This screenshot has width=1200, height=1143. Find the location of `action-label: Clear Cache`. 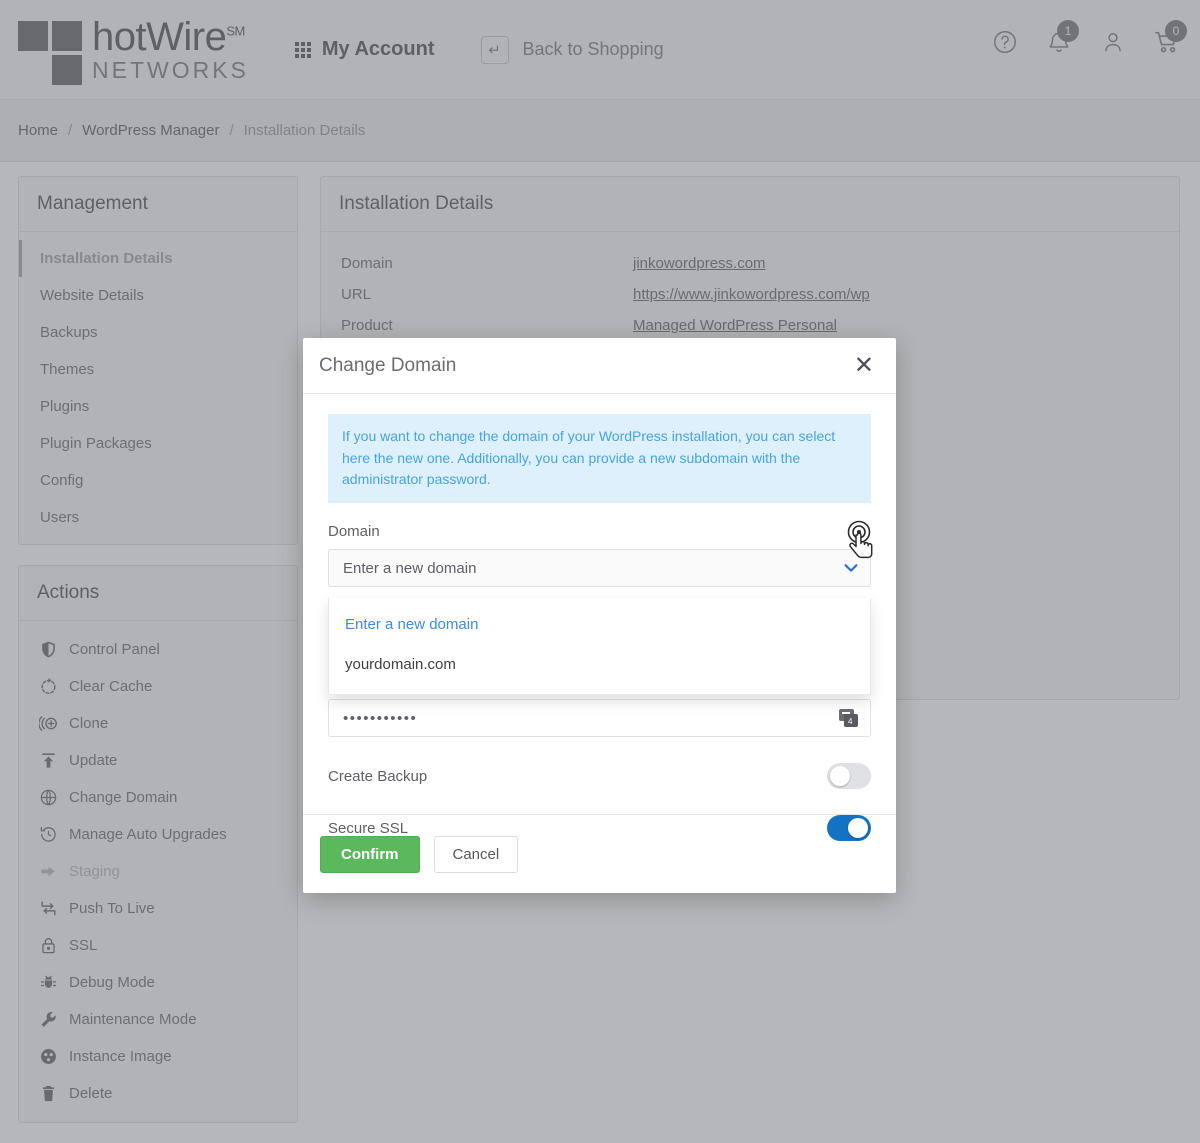

action-label: Clear Cache is located at coordinates (111, 686).